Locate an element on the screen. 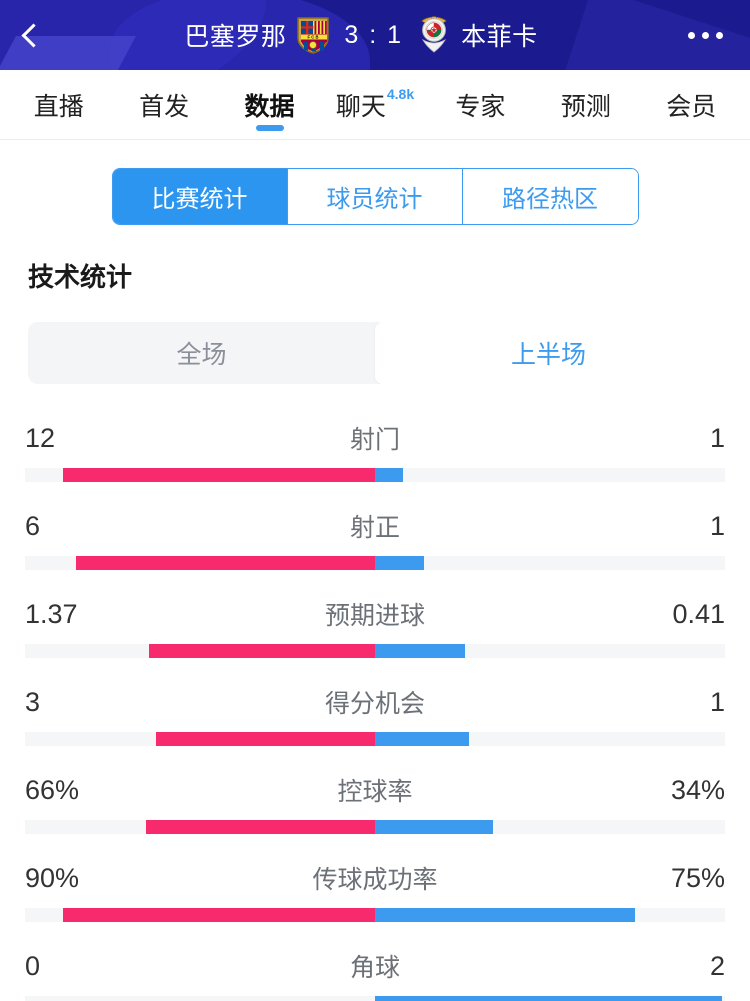 Image resolution: width=750 pixels, height=1001 pixels. stat-away-value: 34% is located at coordinates (697, 789).